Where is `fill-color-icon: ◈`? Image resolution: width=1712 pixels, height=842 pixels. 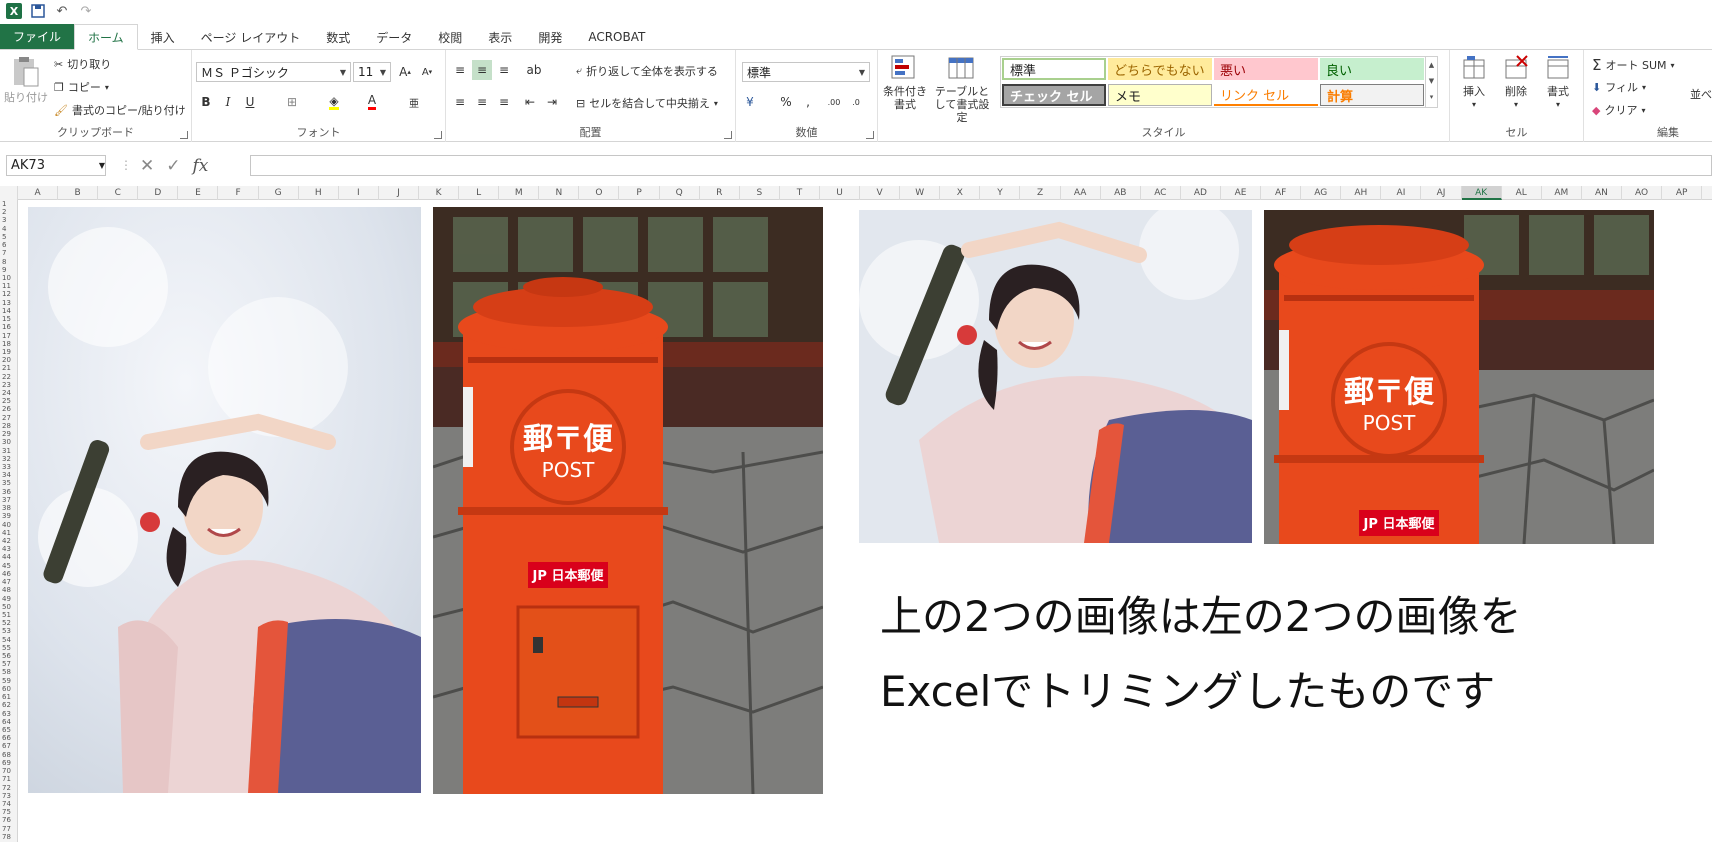
fill-color-icon: ◈ is located at coordinates (334, 102).